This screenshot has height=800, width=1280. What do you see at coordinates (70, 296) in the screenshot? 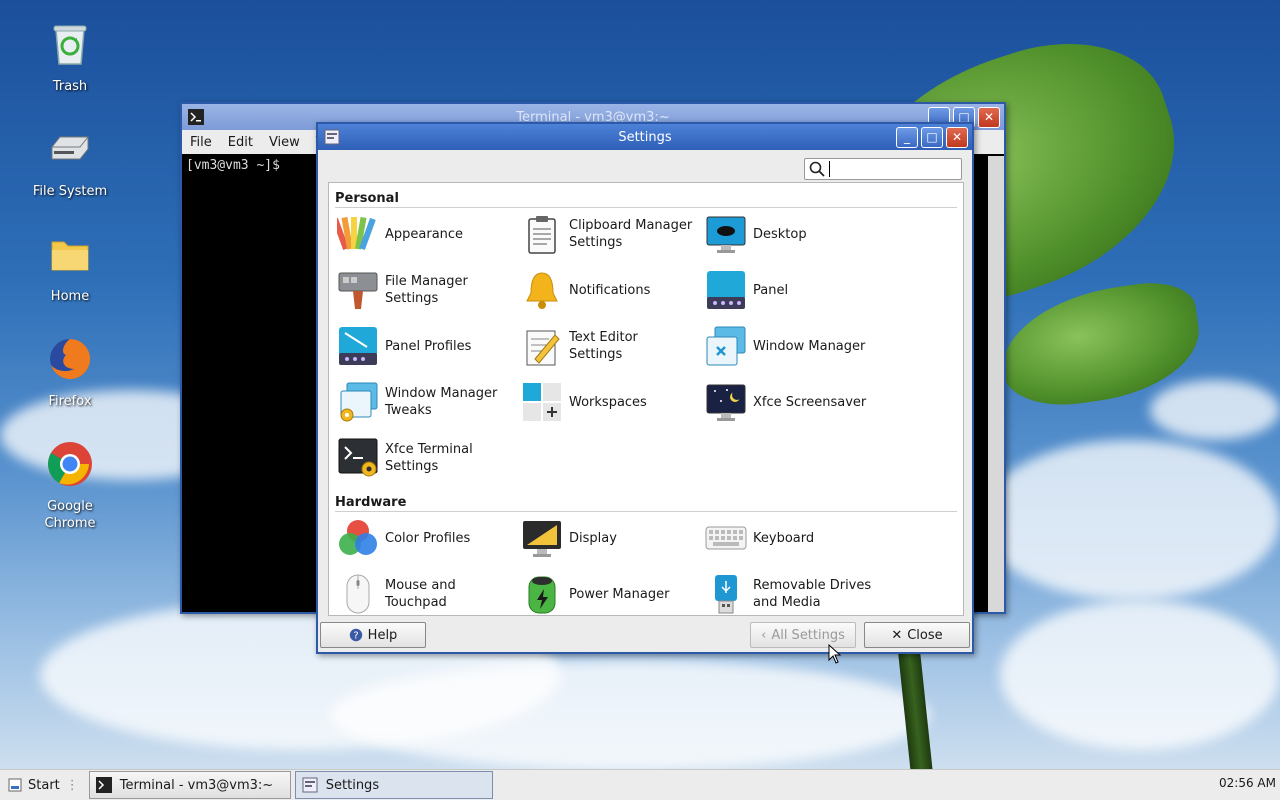
I see `desktop-icon-label: Home` at bounding box center [70, 296].